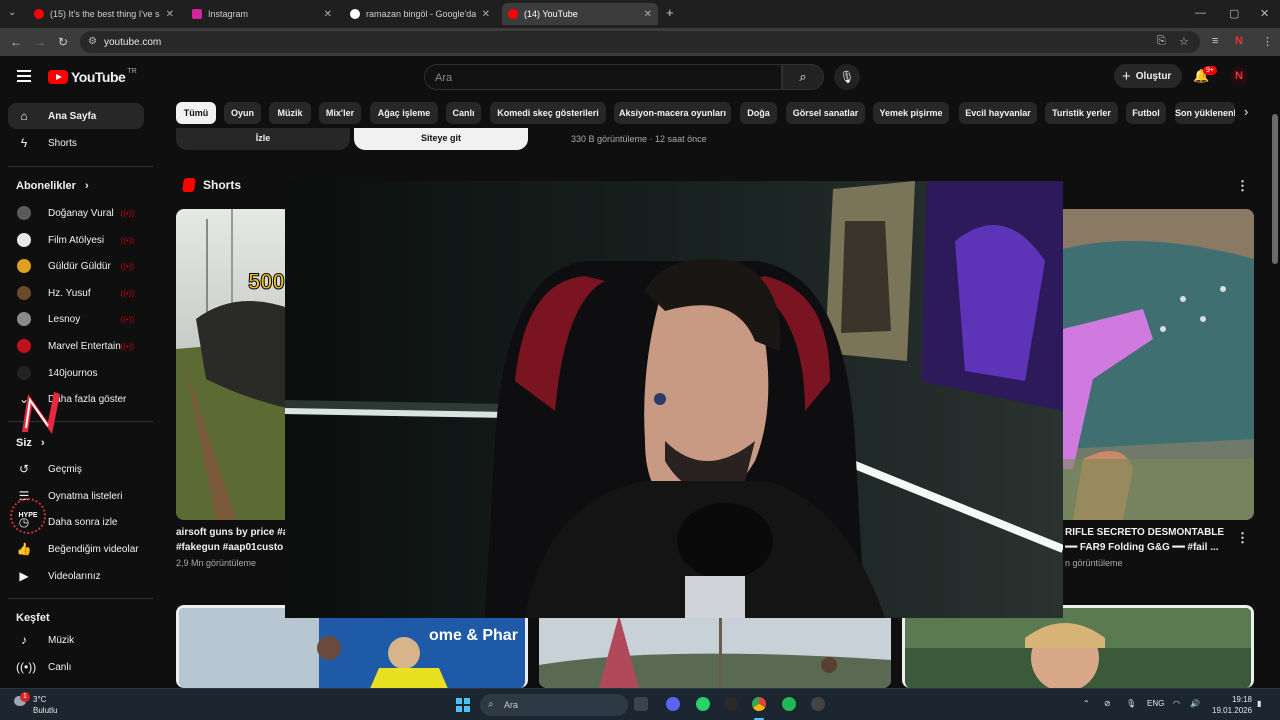 The image size is (1280, 720). What do you see at coordinates (76, 266) in the screenshot?
I see `sidebar-item-subscription: Güldür Güldür ((•))` at bounding box center [76, 266].